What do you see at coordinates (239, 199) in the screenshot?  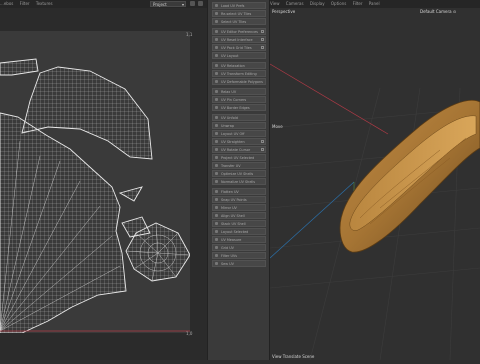 I see `tool-row: Snap UV Points` at bounding box center [239, 199].